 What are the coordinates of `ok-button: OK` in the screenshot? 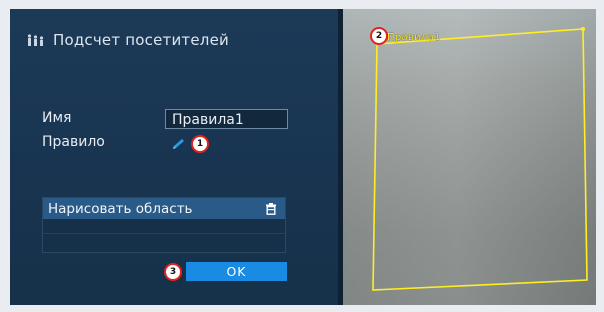 It's located at (236, 271).